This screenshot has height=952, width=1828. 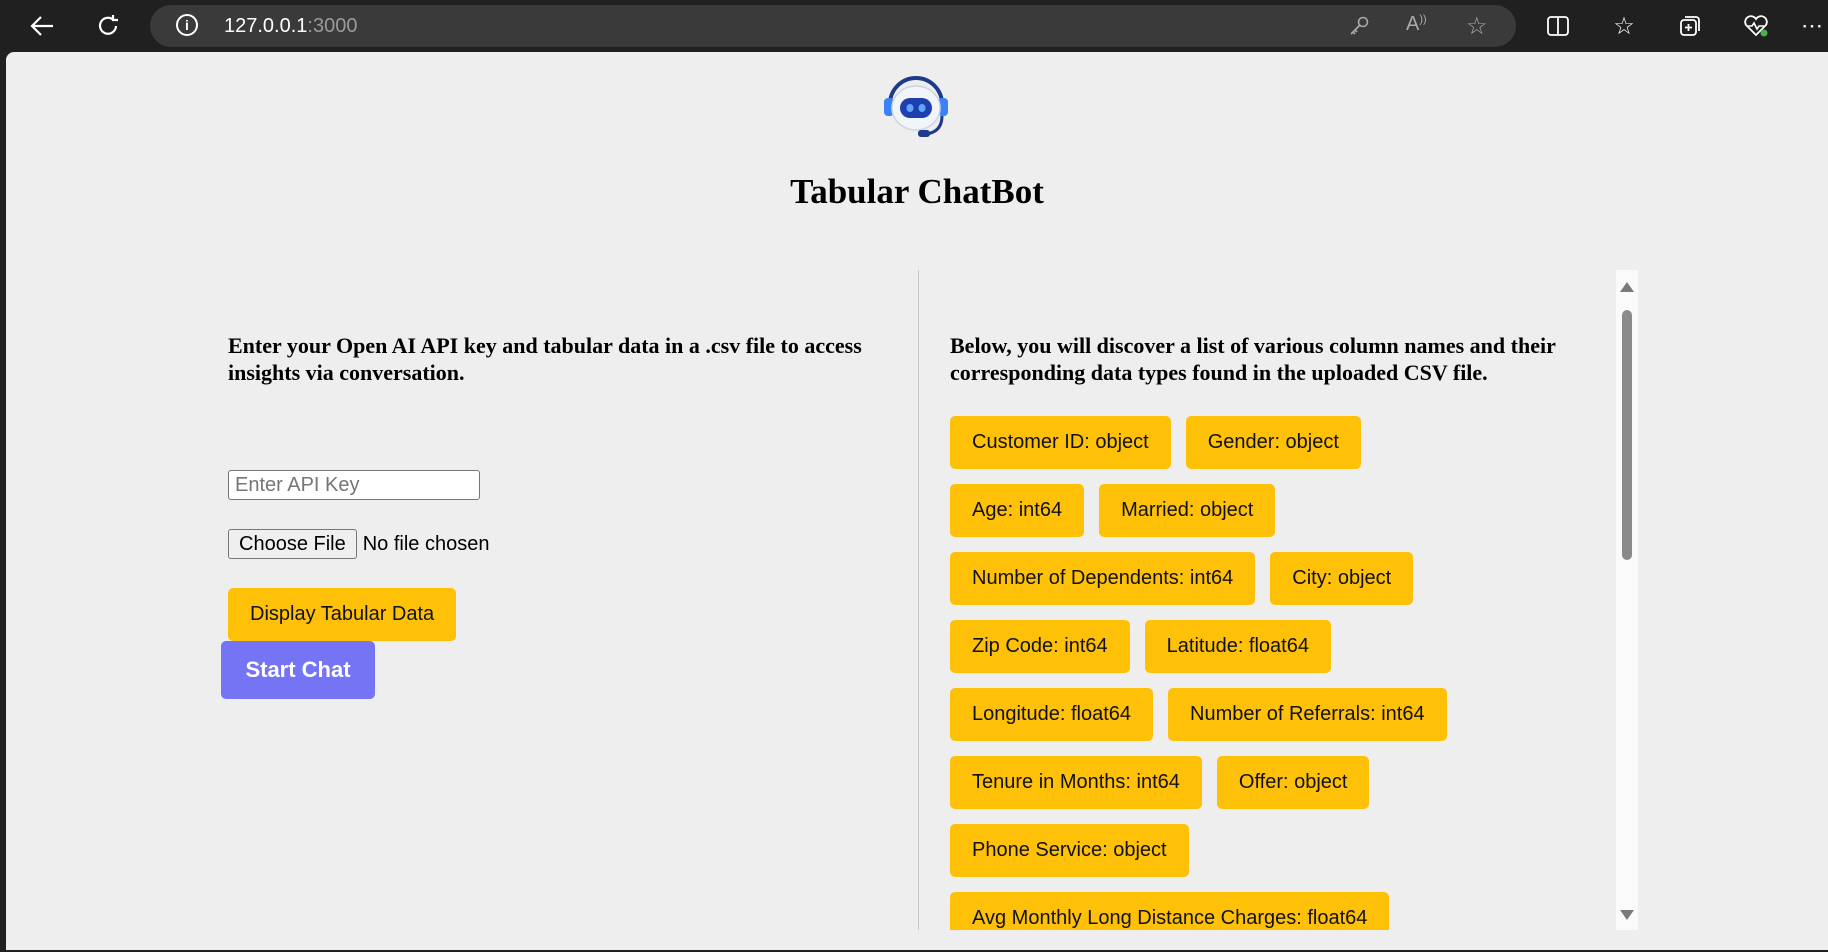 What do you see at coordinates (917, 191) in the screenshot?
I see `page-title: Tabular ChatBot` at bounding box center [917, 191].